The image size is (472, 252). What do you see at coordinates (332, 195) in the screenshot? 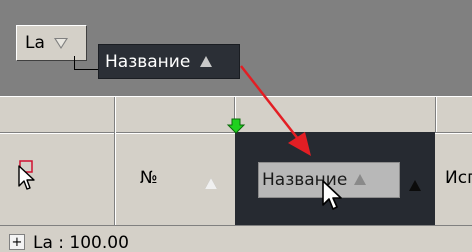
I see `mouse-pointer-icon` at bounding box center [332, 195].